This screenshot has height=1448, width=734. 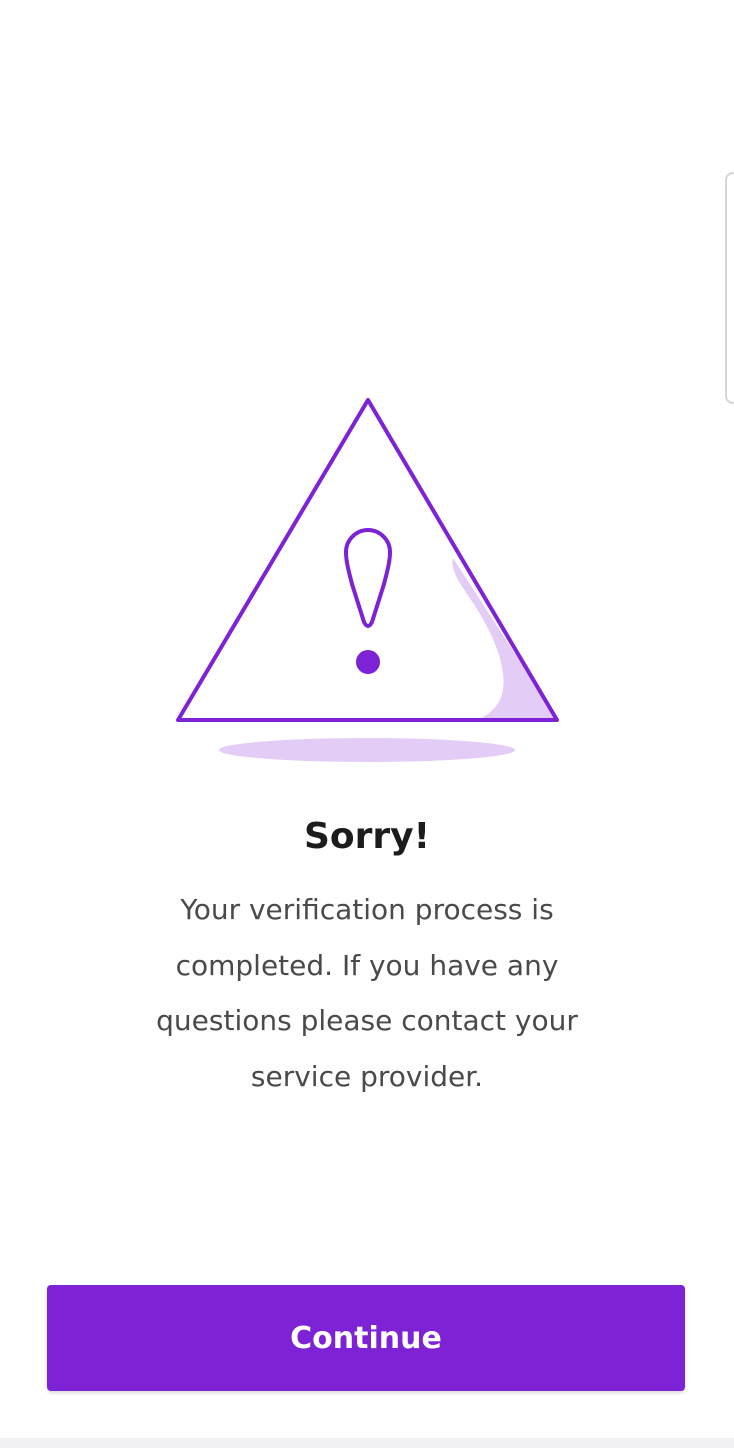 What do you see at coordinates (367, 750) in the screenshot?
I see `illustration-shadow` at bounding box center [367, 750].